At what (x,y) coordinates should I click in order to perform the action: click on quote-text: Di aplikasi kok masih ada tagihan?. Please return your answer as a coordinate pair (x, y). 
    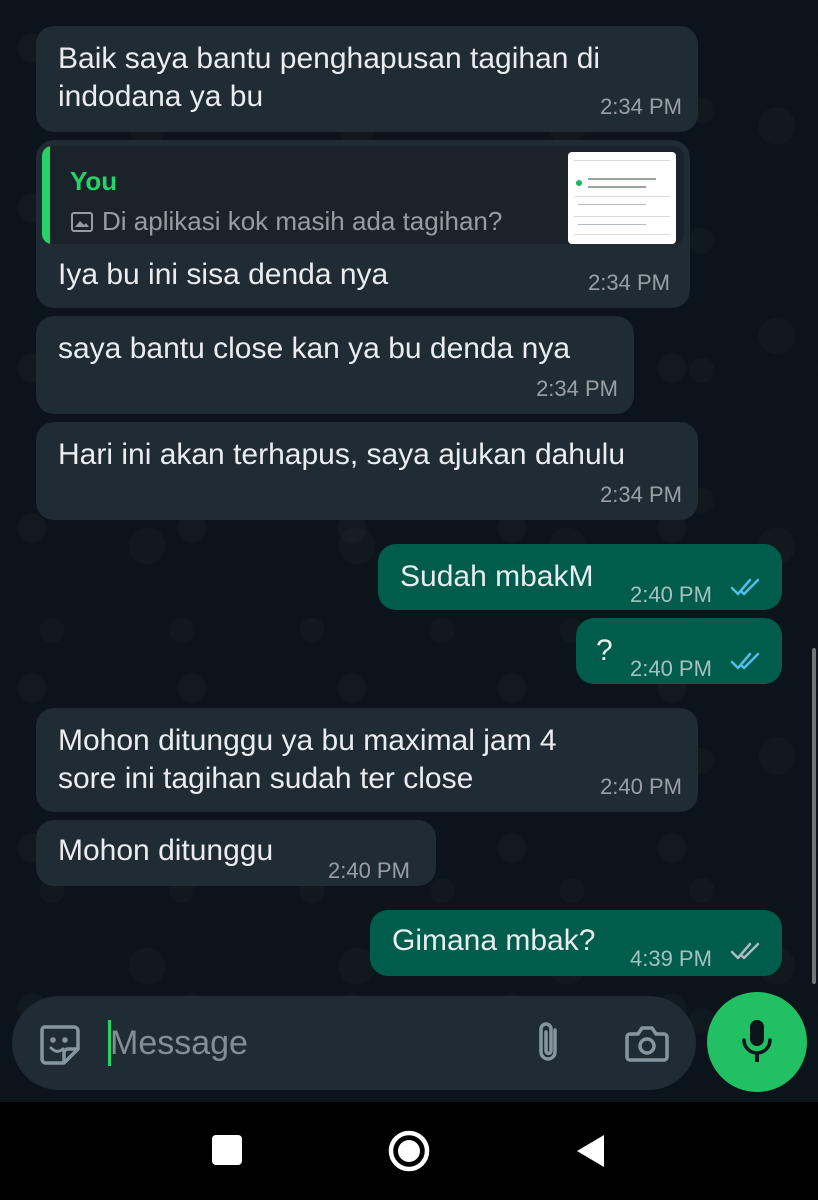
    Looking at the image, I should click on (302, 221).